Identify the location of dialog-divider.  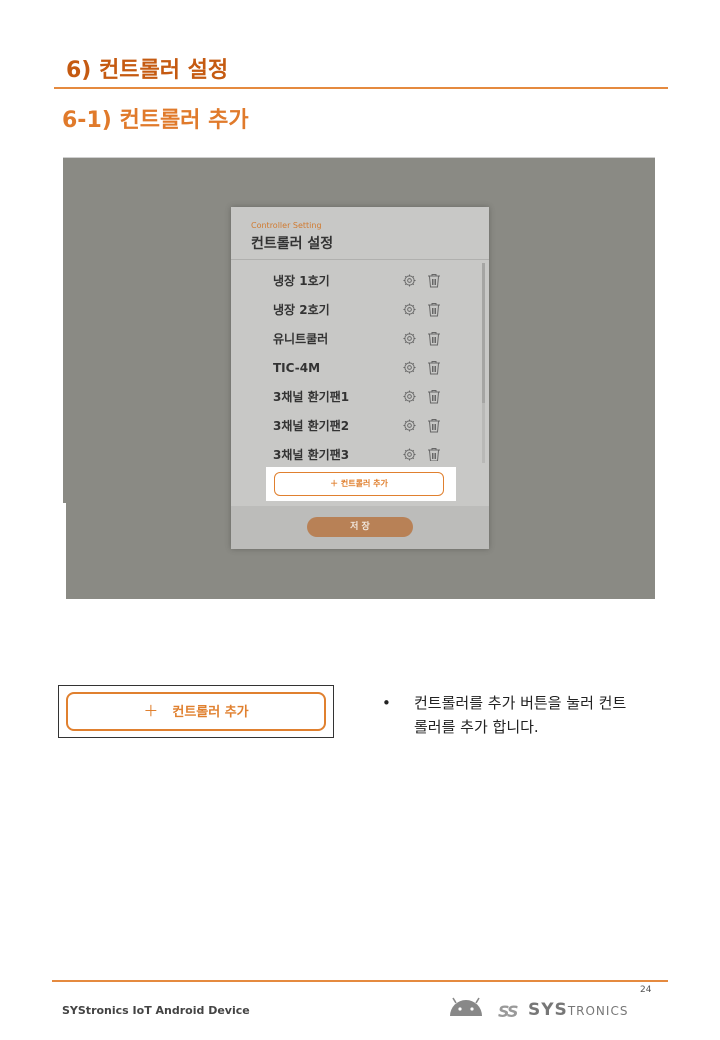
(360, 259).